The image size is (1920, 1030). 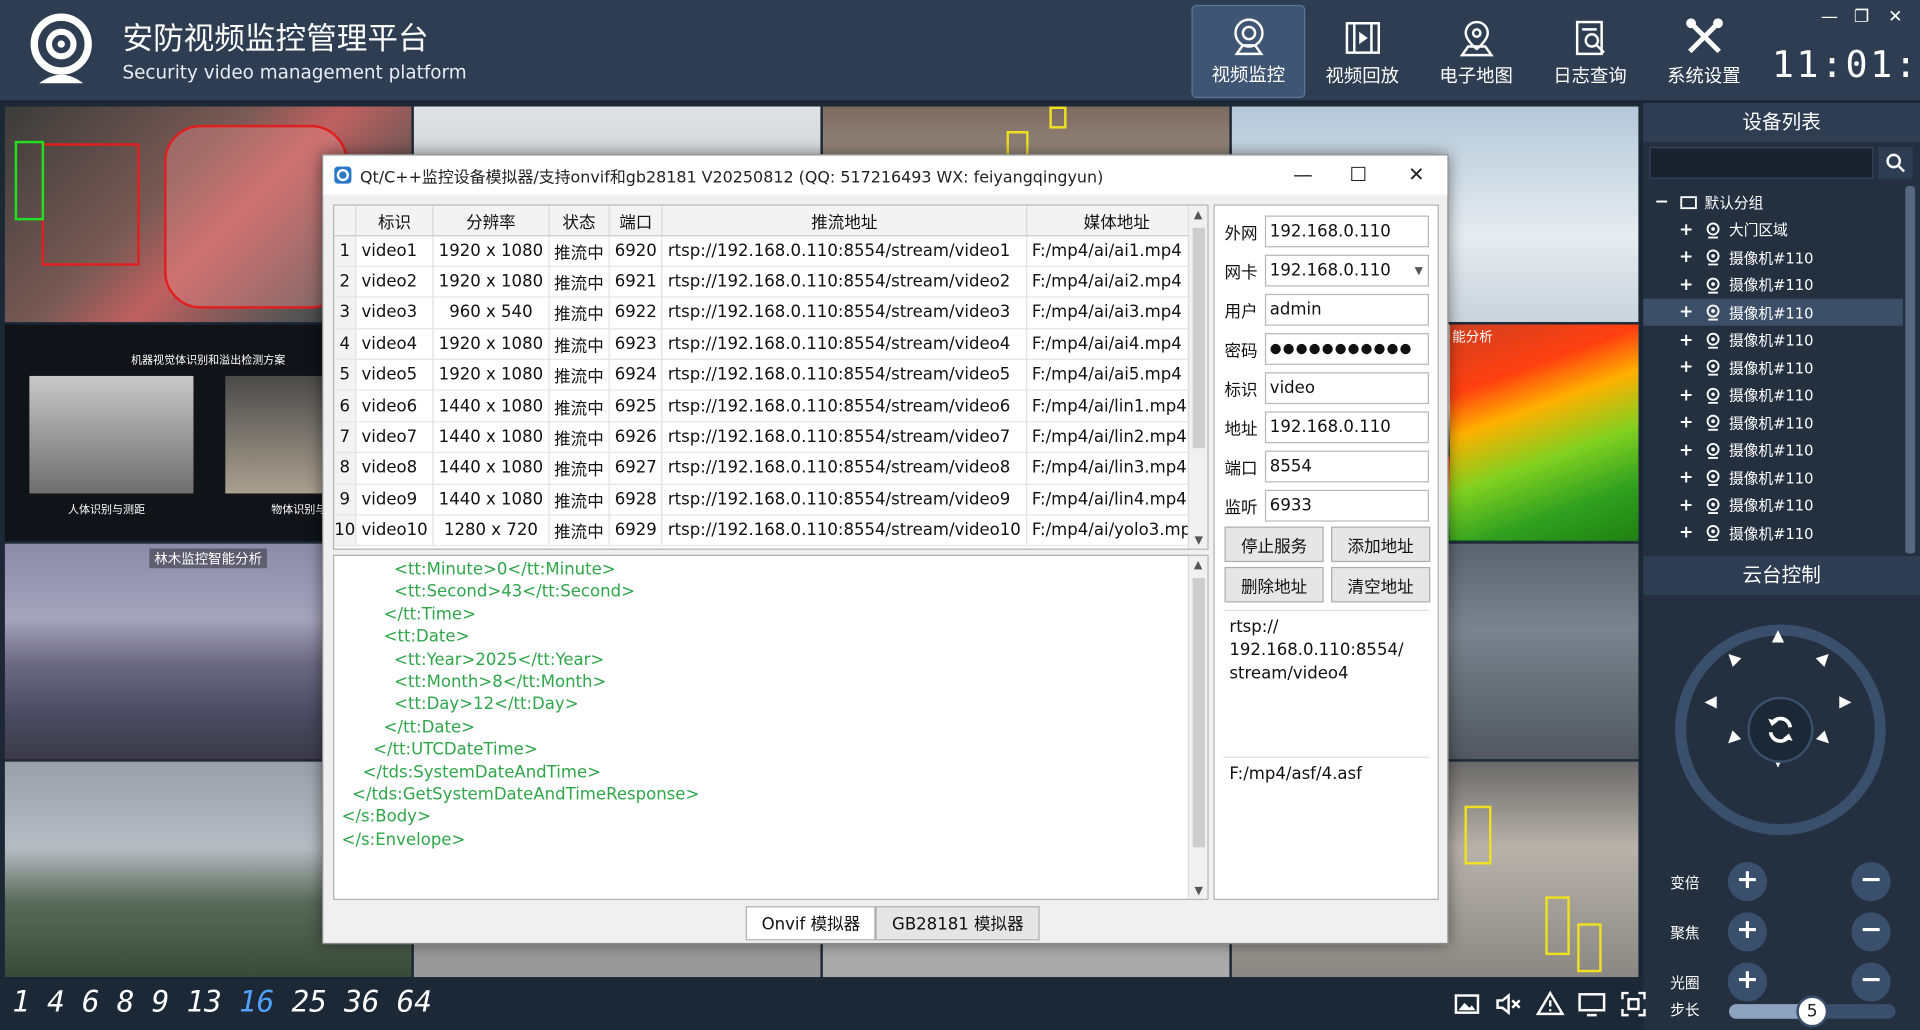 What do you see at coordinates (1590, 51) in the screenshot?
I see `nav-log-query: 日志查询` at bounding box center [1590, 51].